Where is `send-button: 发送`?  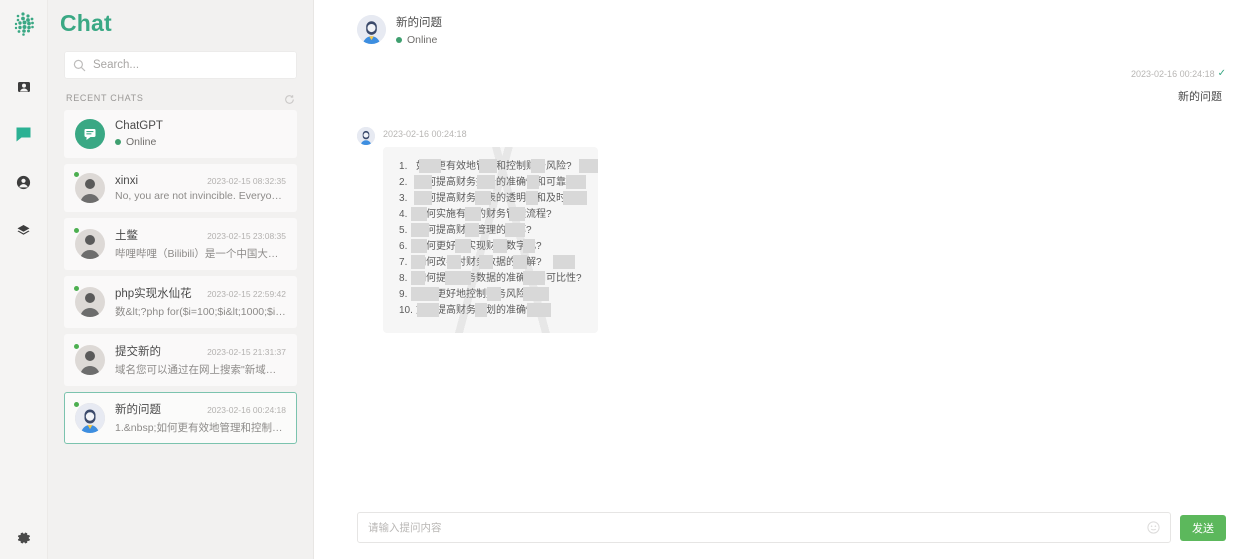 send-button: 发送 is located at coordinates (1203, 527).